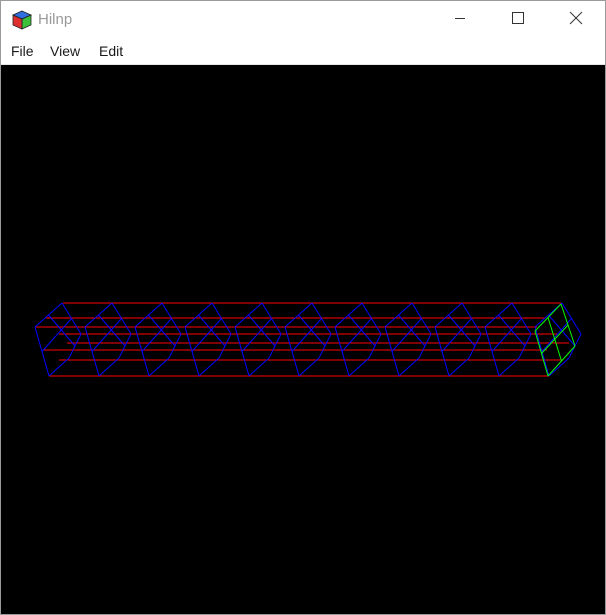  I want to click on section-9-grid-v, so click(506, 335).